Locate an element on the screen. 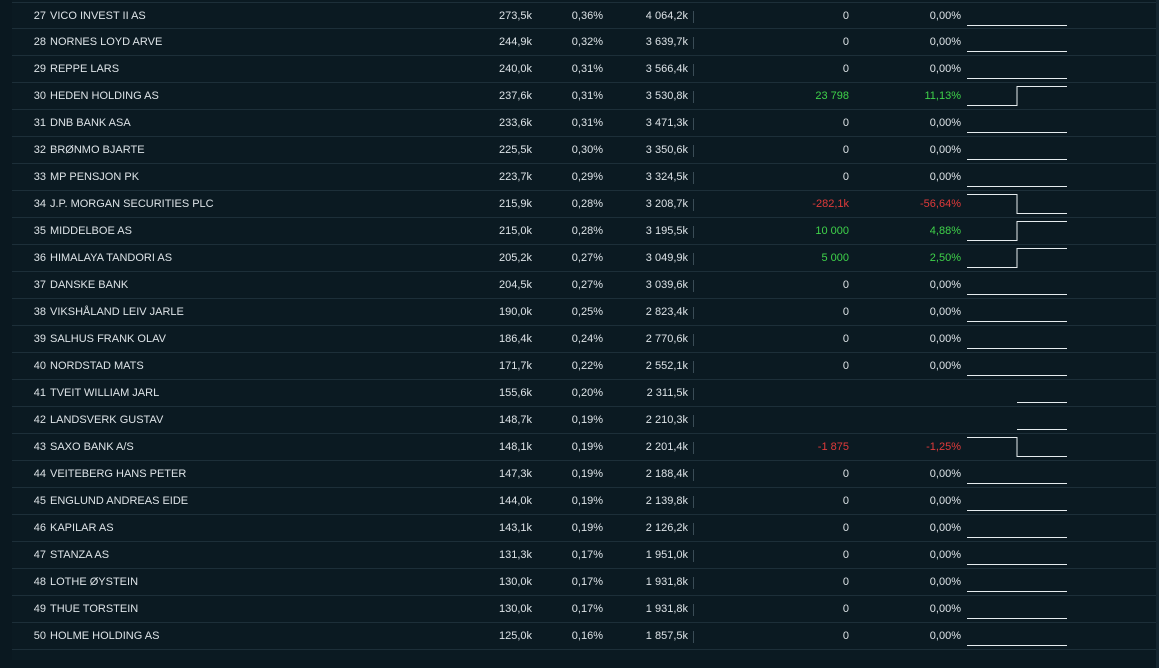  change-cell: -1 875 is located at coordinates (833, 447).